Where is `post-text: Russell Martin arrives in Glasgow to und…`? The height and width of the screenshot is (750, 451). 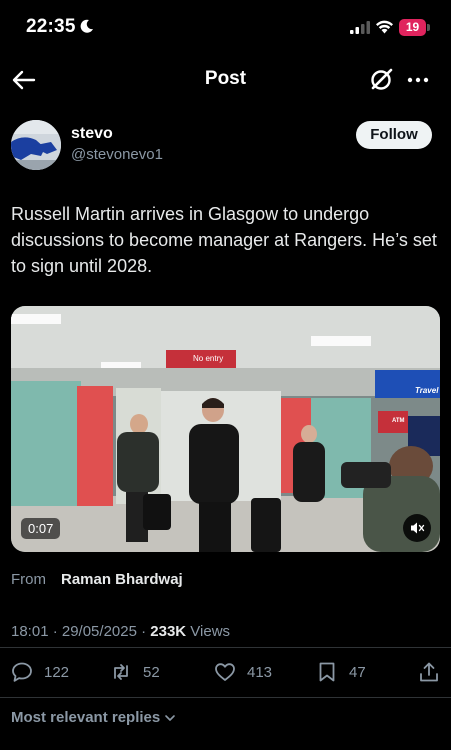 post-text: Russell Martin arrives in Glasgow to und… is located at coordinates (224, 240).